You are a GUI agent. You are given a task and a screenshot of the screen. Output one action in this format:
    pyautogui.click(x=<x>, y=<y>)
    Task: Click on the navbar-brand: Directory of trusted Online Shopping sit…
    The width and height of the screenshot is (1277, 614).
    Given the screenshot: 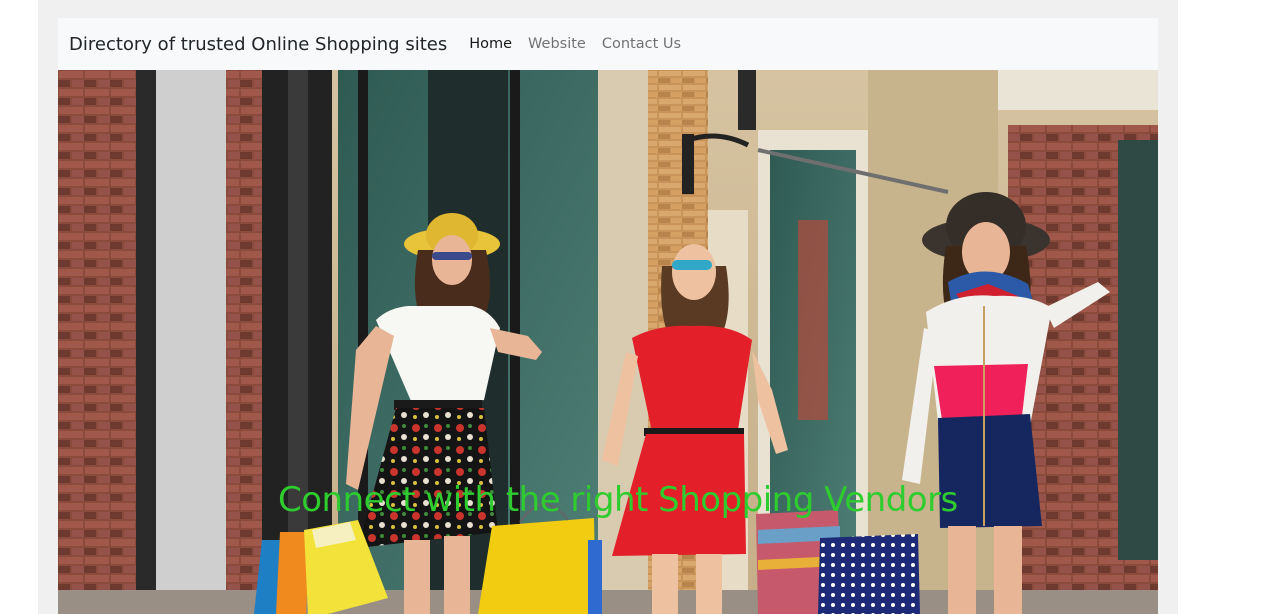 What is the action you would take?
    pyautogui.click(x=258, y=44)
    